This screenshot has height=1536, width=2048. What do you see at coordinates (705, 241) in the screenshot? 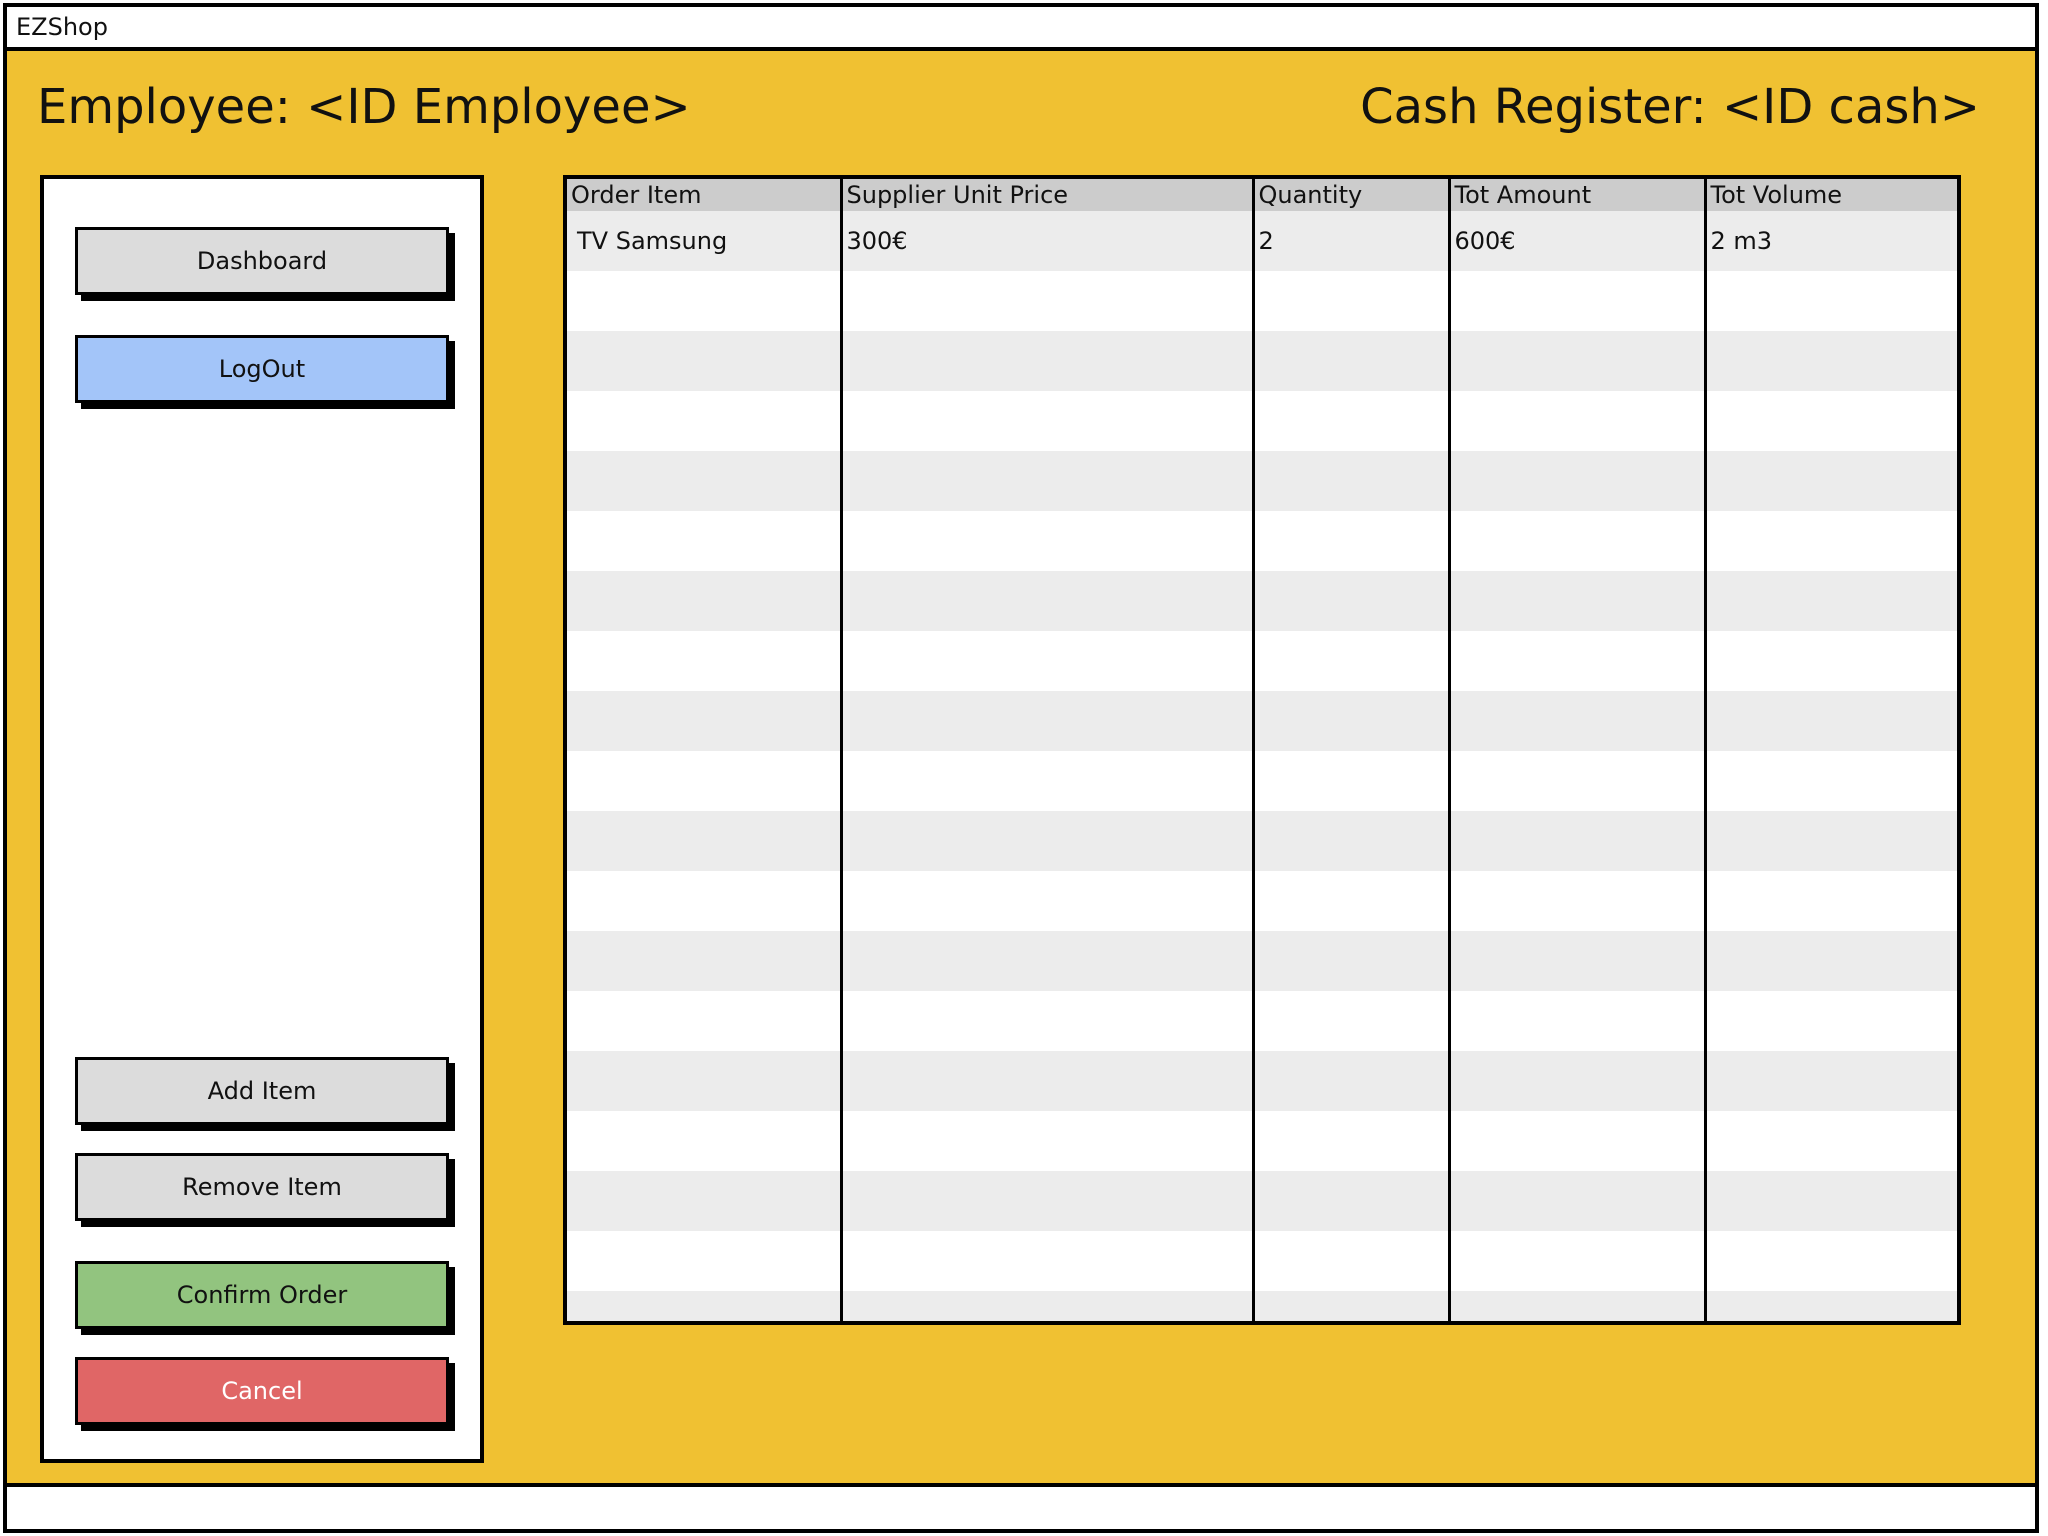
I see `cell-order-item: TV Samsung` at bounding box center [705, 241].